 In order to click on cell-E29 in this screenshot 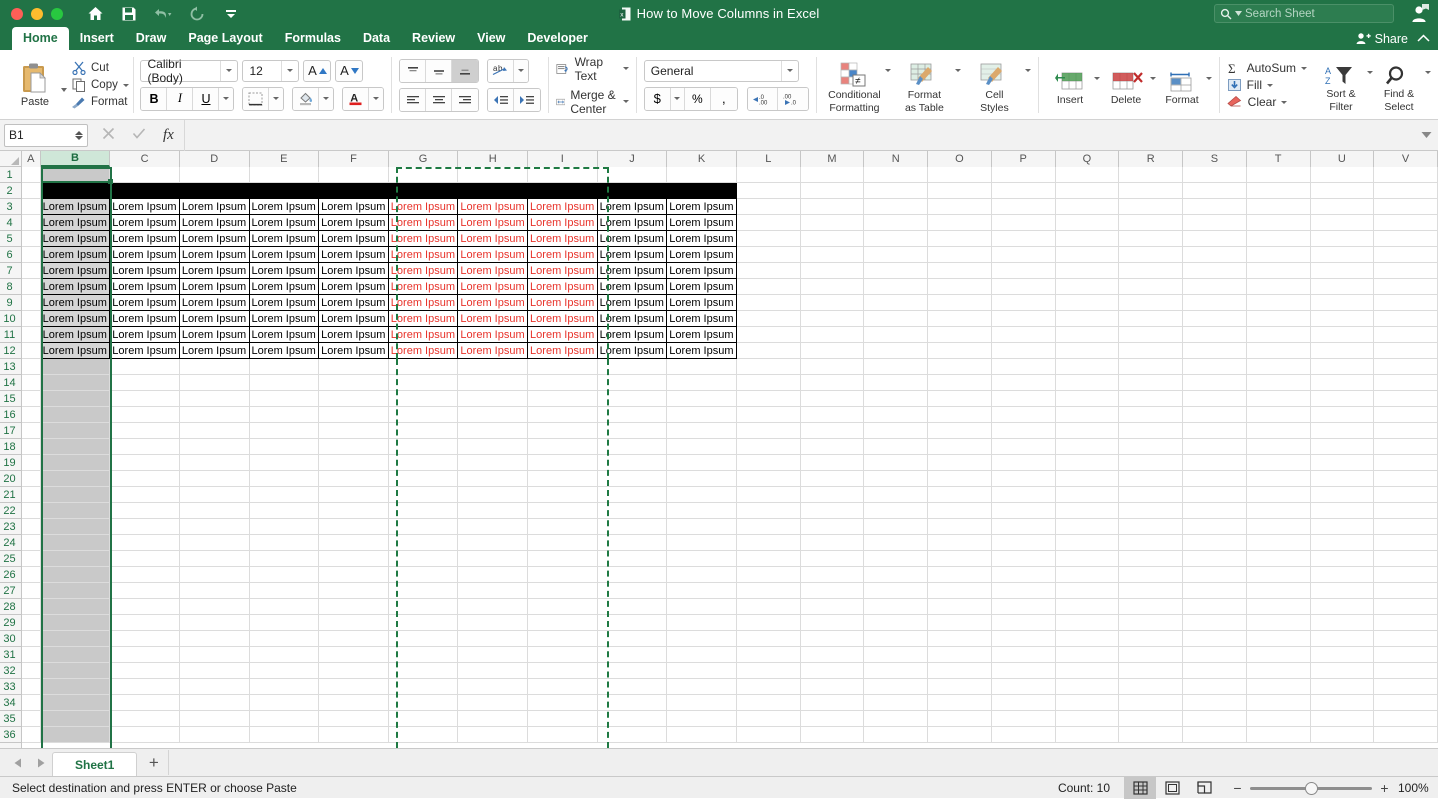, I will do `click(284, 623)`.